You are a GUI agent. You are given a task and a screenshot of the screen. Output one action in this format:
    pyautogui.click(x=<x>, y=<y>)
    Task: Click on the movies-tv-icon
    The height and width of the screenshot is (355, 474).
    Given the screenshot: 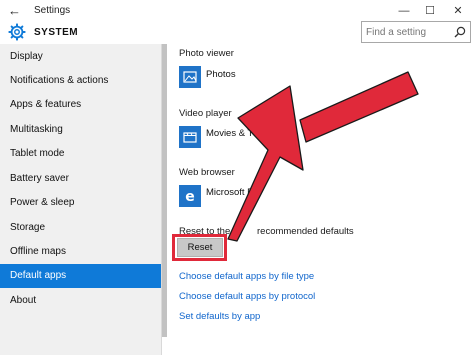 What is the action you would take?
    pyautogui.click(x=190, y=137)
    